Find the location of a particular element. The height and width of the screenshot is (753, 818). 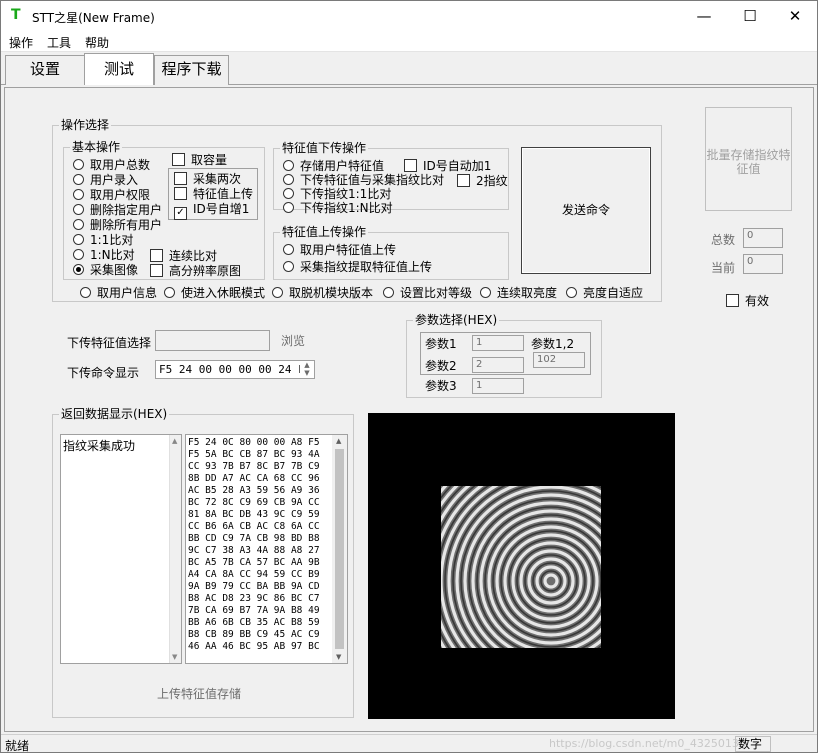

close-button: ✕ is located at coordinates (794, 16).